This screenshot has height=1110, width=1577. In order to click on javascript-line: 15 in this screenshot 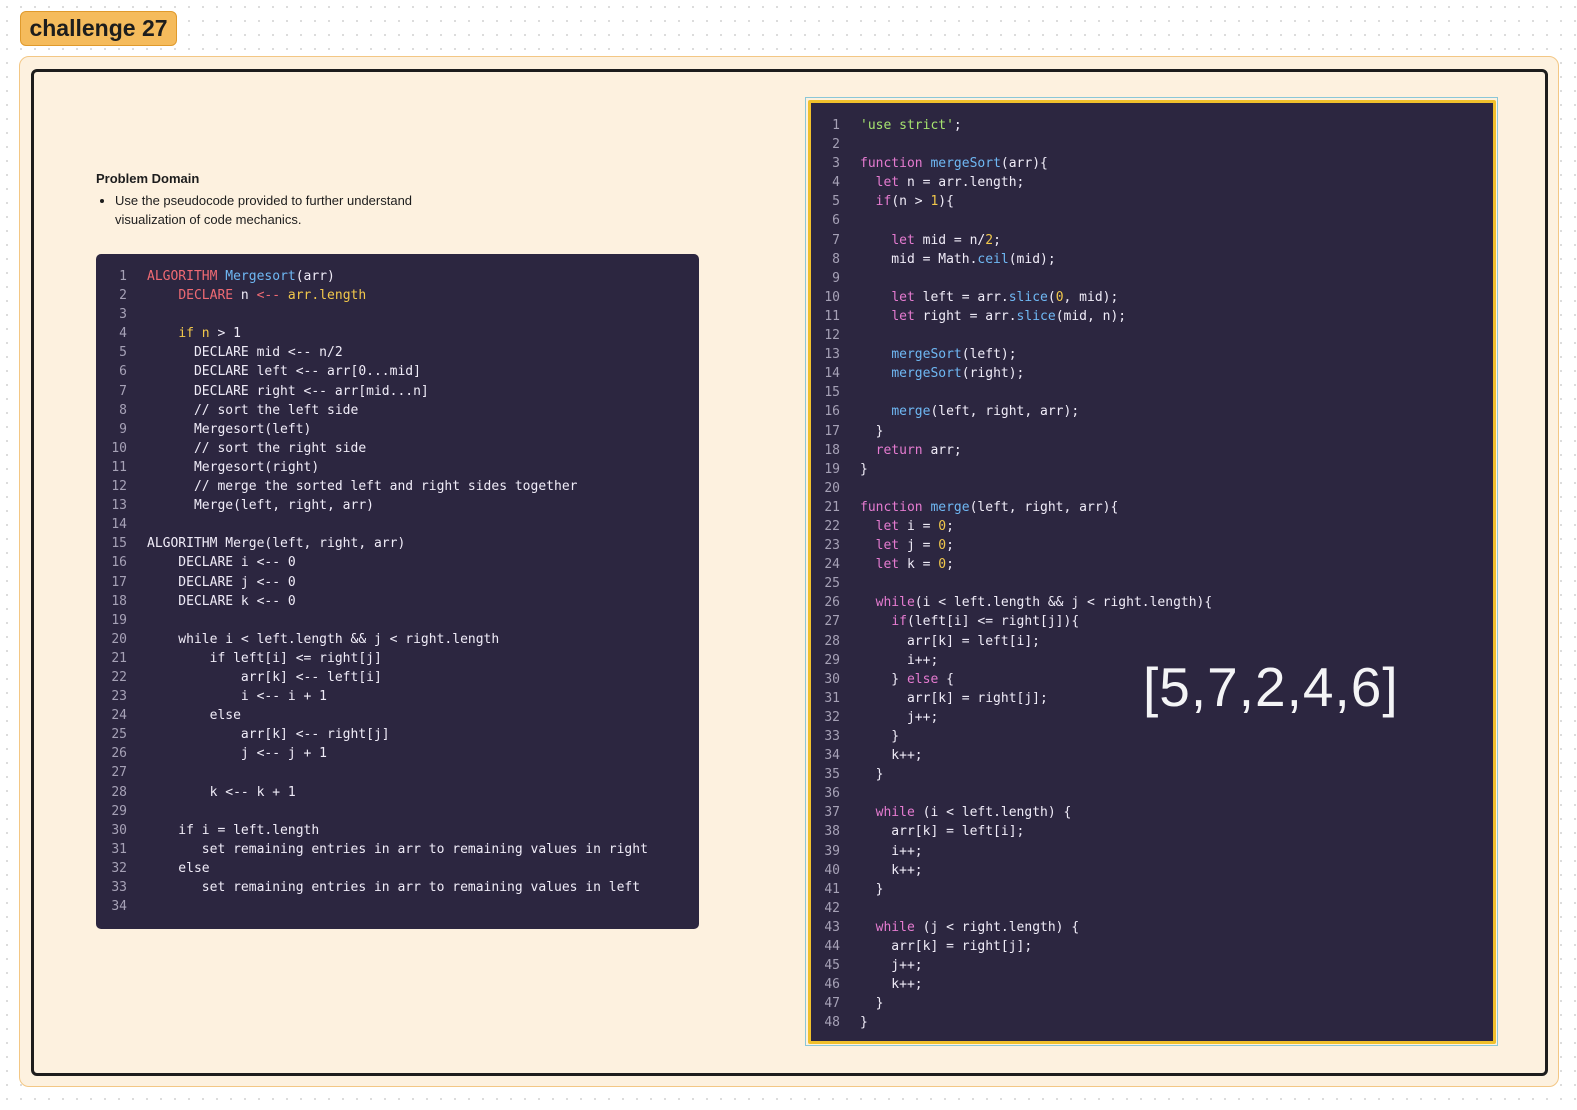, I will do `click(1152, 392)`.